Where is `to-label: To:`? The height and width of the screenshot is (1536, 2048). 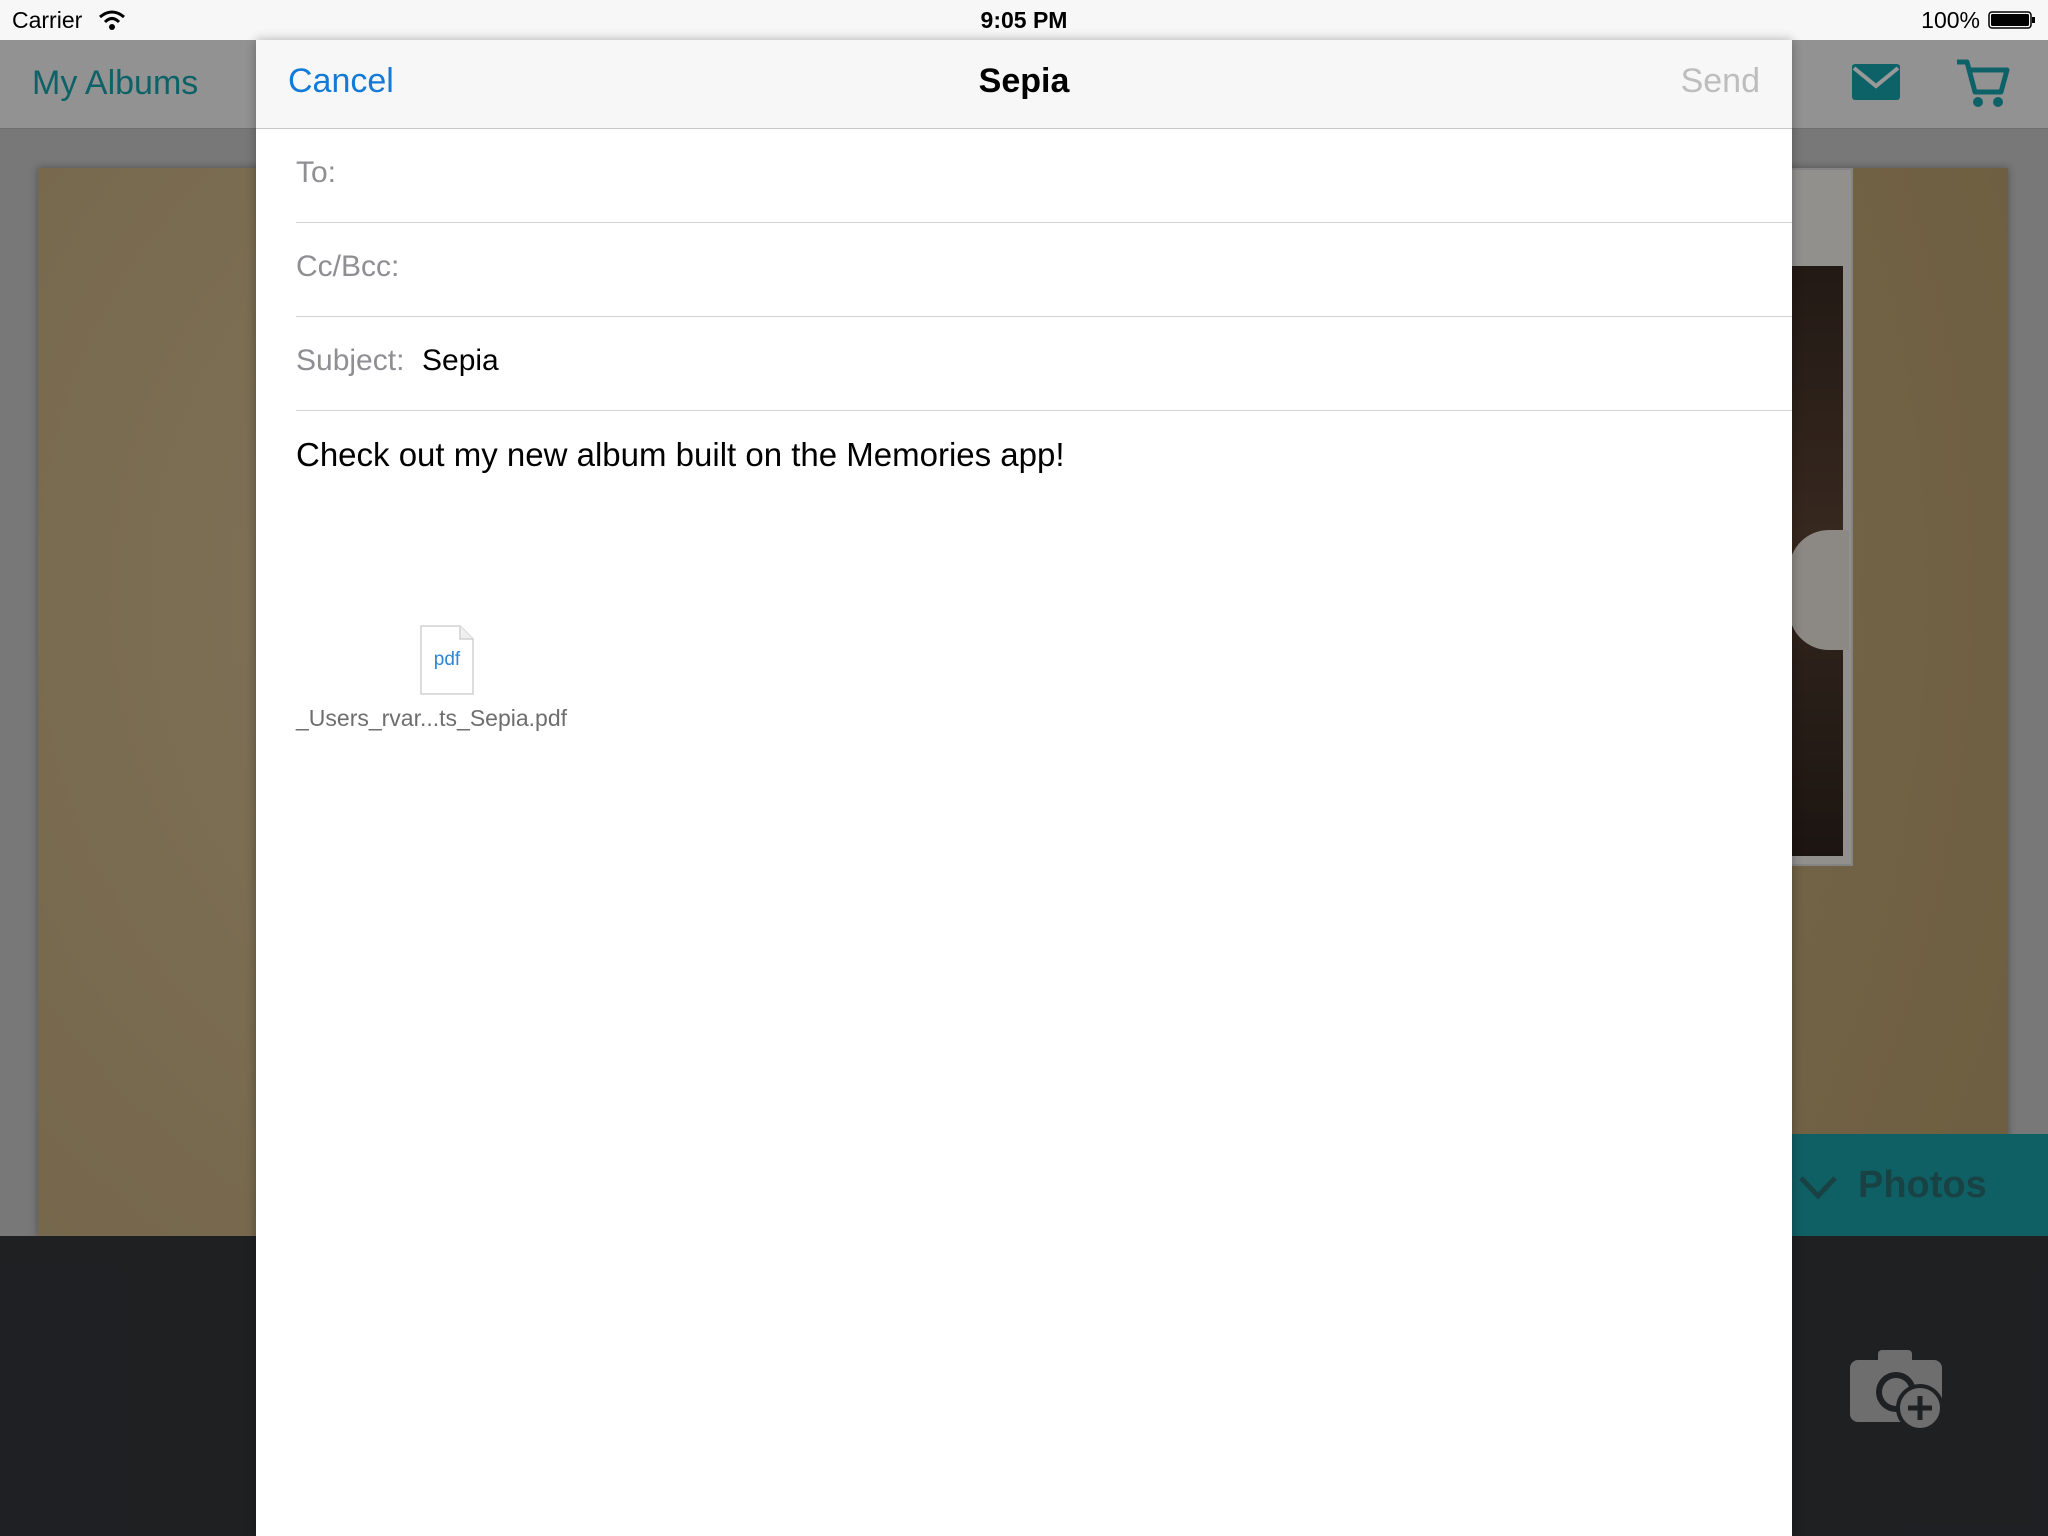 to-label: To: is located at coordinates (316, 172).